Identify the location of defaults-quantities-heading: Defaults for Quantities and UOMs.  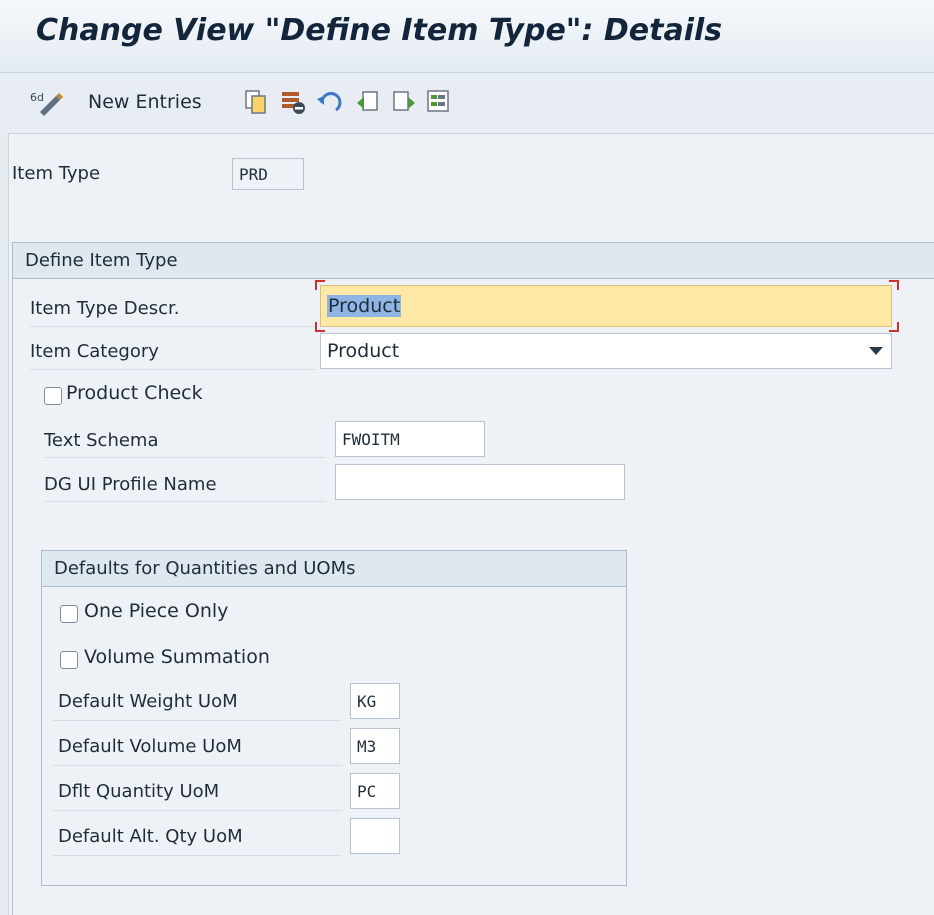
(334, 569).